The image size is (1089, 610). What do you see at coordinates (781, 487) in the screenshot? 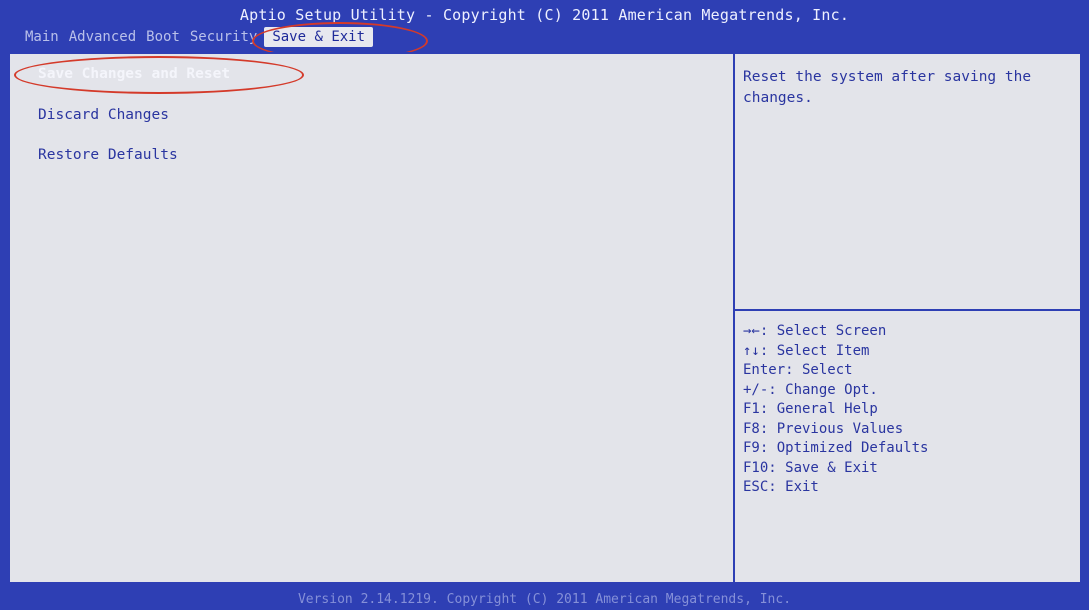
I see `key-esc-exit: ESC: Exit` at bounding box center [781, 487].